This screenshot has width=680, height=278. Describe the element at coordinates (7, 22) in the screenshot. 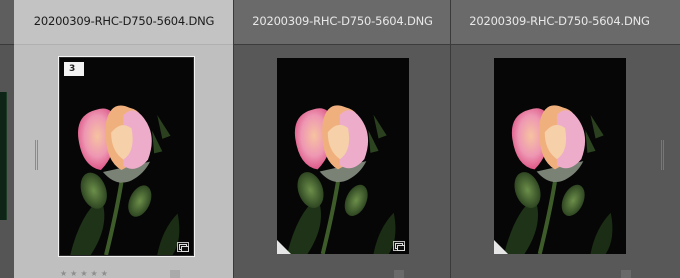

I see `grid-cell-header` at that location.